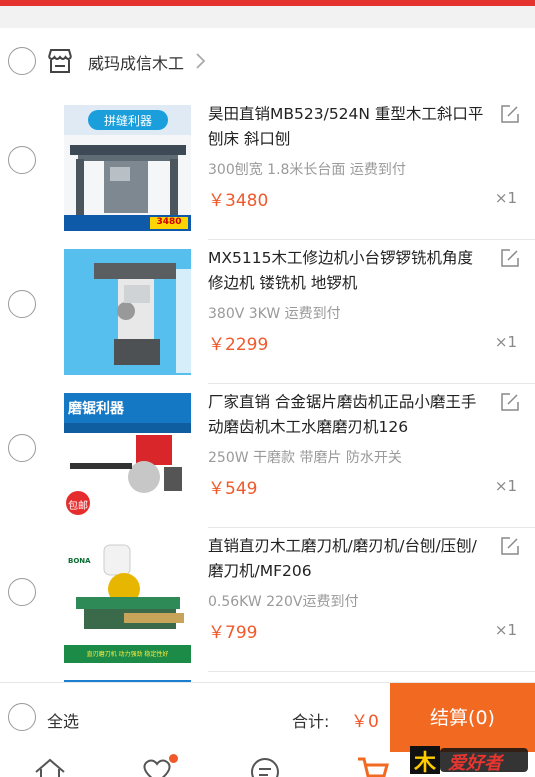 The height and width of the screenshot is (777, 535). What do you see at coordinates (127, 600) in the screenshot?
I see `product-thumbnail: BONA 直刃磨刀机 动力强劲 稳定性好` at bounding box center [127, 600].